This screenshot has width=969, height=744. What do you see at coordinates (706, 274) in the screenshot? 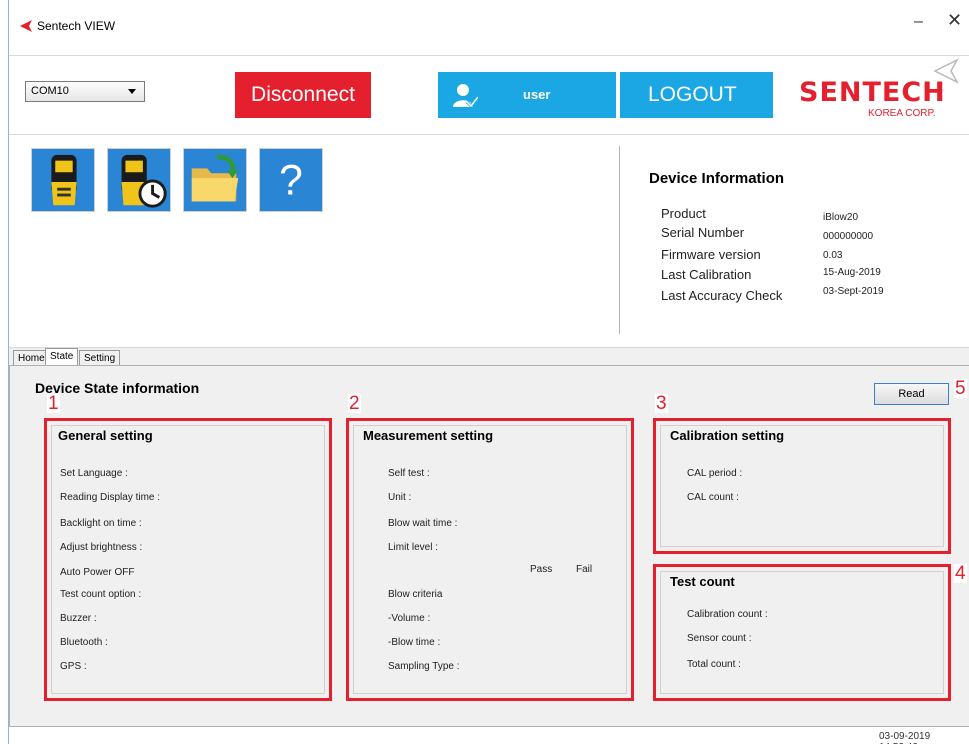
I see `last-calibration-label: Last Calibration` at bounding box center [706, 274].